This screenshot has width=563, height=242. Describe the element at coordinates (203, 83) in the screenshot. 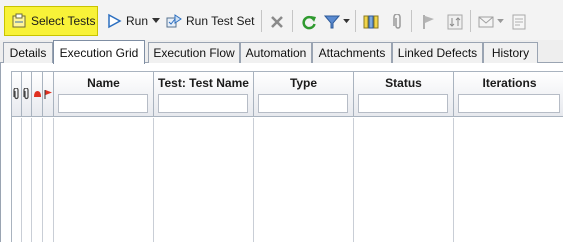

I see `column-title: Test: Test Name` at that location.